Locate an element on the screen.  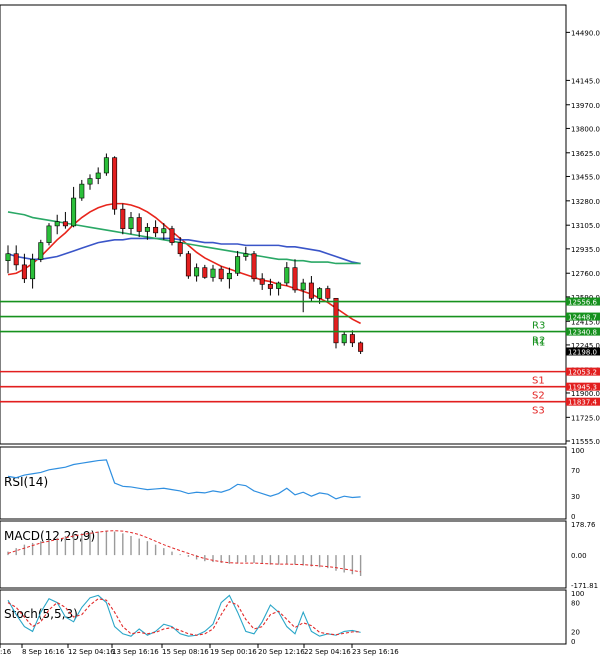
price-y-tick-label: 12935.0 is located at coordinates (585, 250).